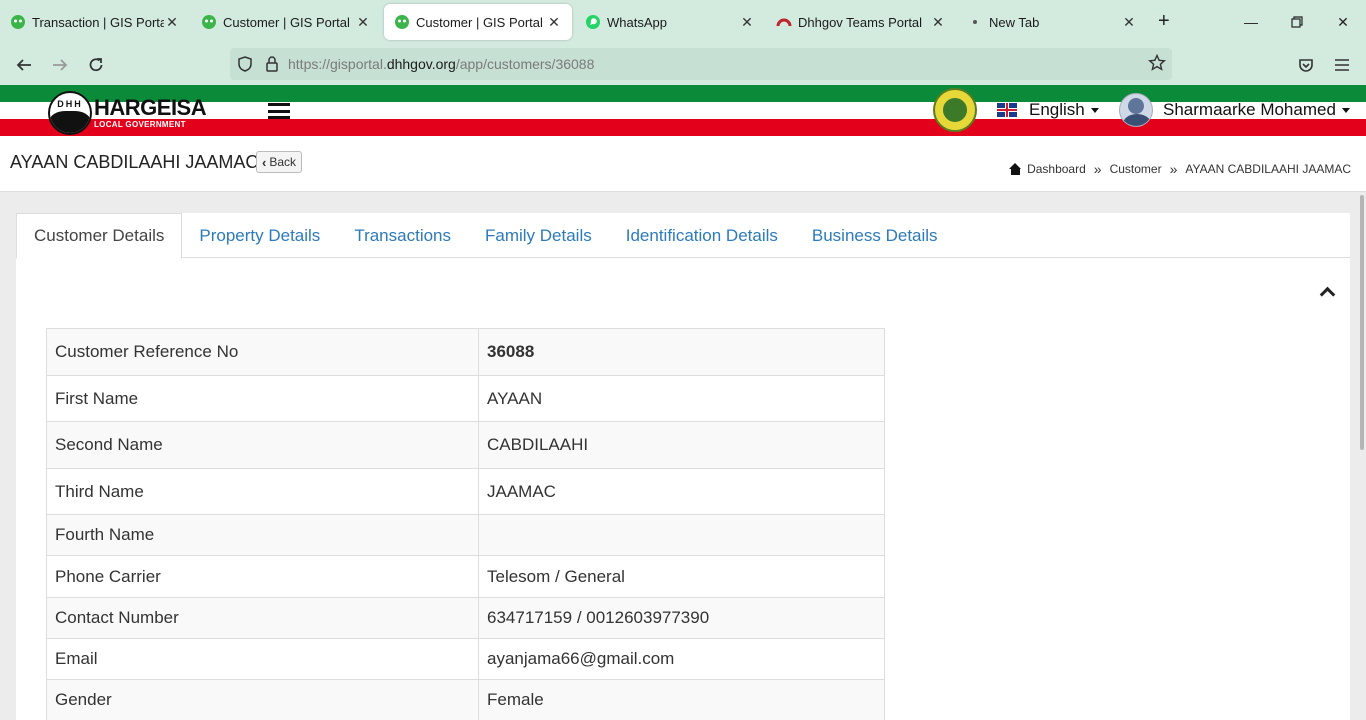 The image size is (1366, 720). Describe the element at coordinates (1015, 169) in the screenshot. I see `home-icon` at that location.